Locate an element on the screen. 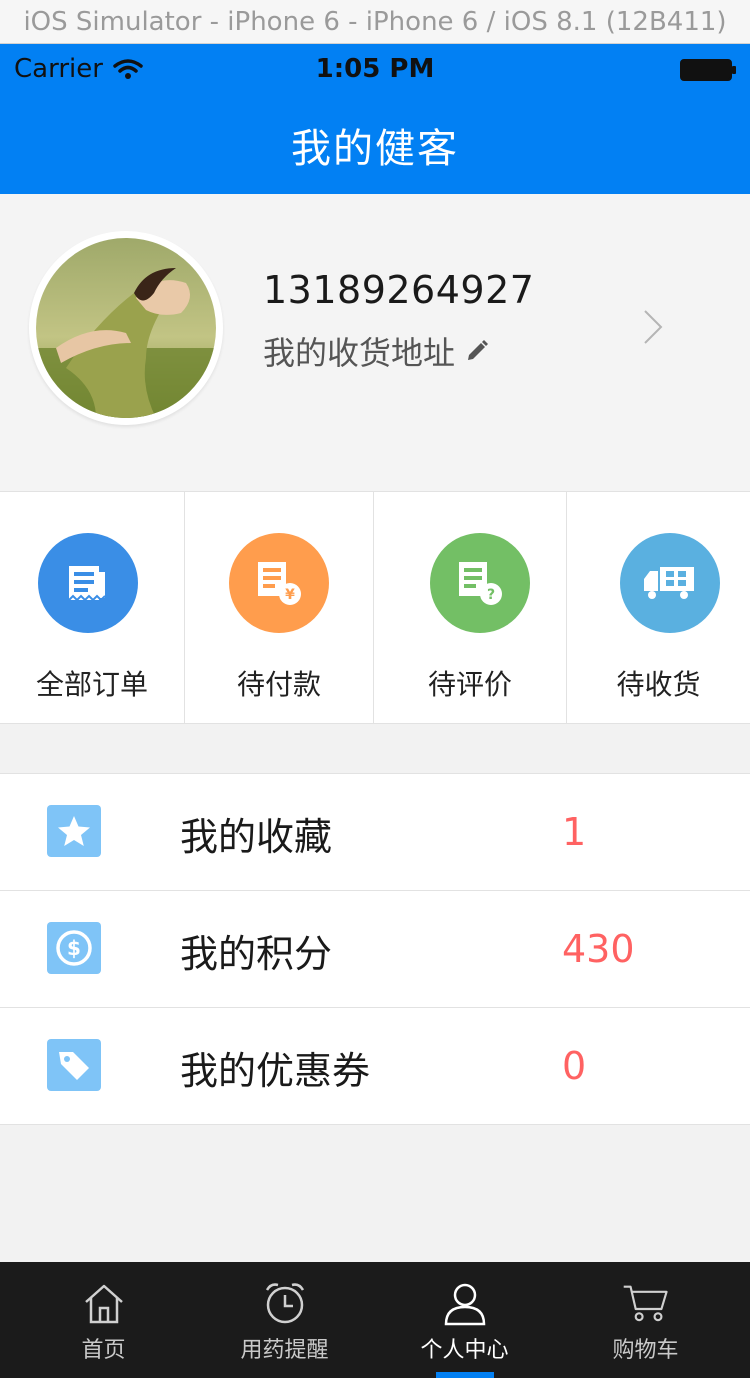 The height and width of the screenshot is (1378, 750). avatar-photo is located at coordinates (126, 328).